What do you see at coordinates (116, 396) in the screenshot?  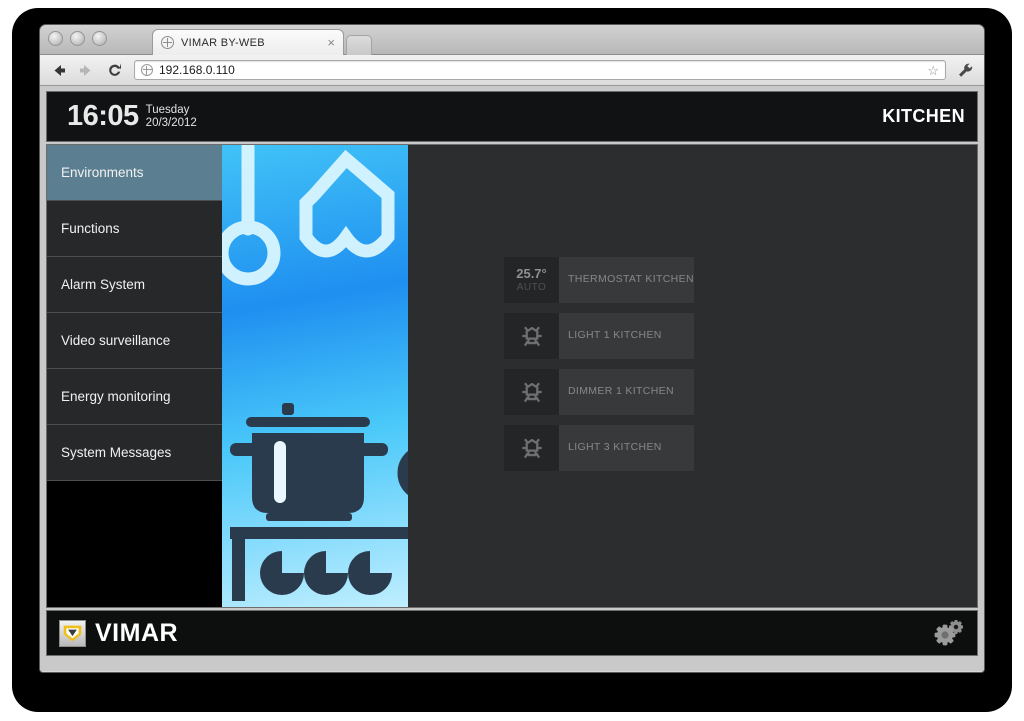 I see `sidebar-item-label: Energy monitoring` at bounding box center [116, 396].